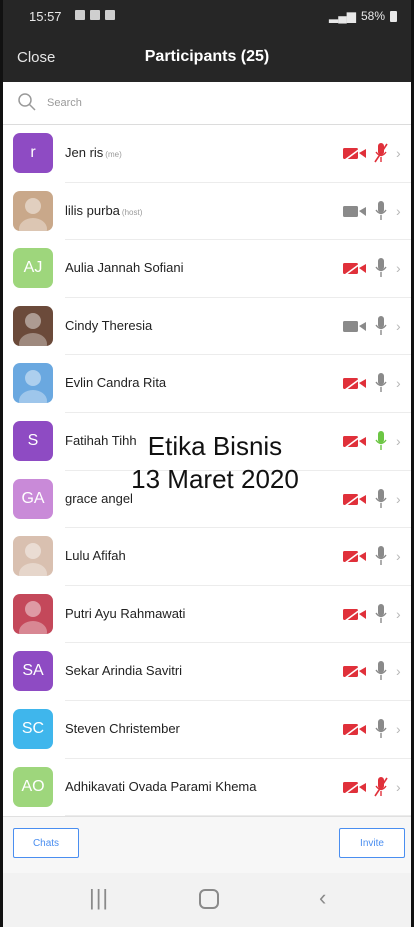 Image resolution: width=414 pixels, height=927 pixels. Describe the element at coordinates (122, 728) in the screenshot. I see `participant-name-text: Steven Christember` at that location.